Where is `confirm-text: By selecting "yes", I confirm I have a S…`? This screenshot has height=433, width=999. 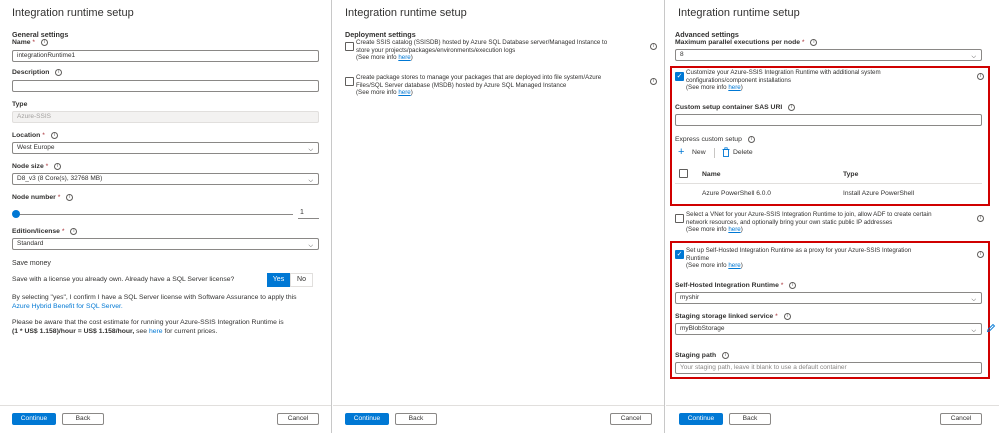 confirm-text: By selecting "yes", I confirm I have a S… is located at coordinates (154, 297).